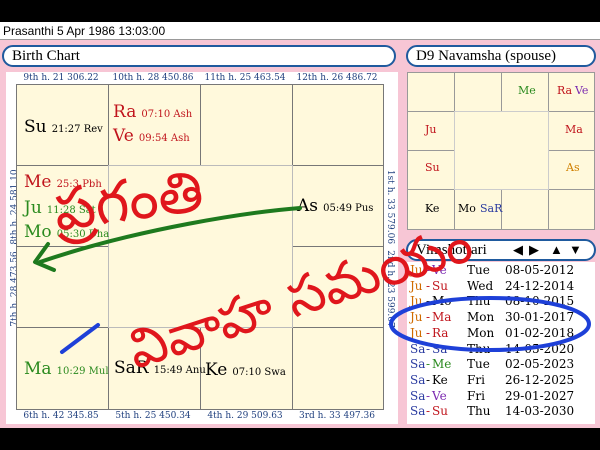  What do you see at coordinates (540, 379) in the screenshot?
I see `dasha-date: 26-12-2025` at bounding box center [540, 379].